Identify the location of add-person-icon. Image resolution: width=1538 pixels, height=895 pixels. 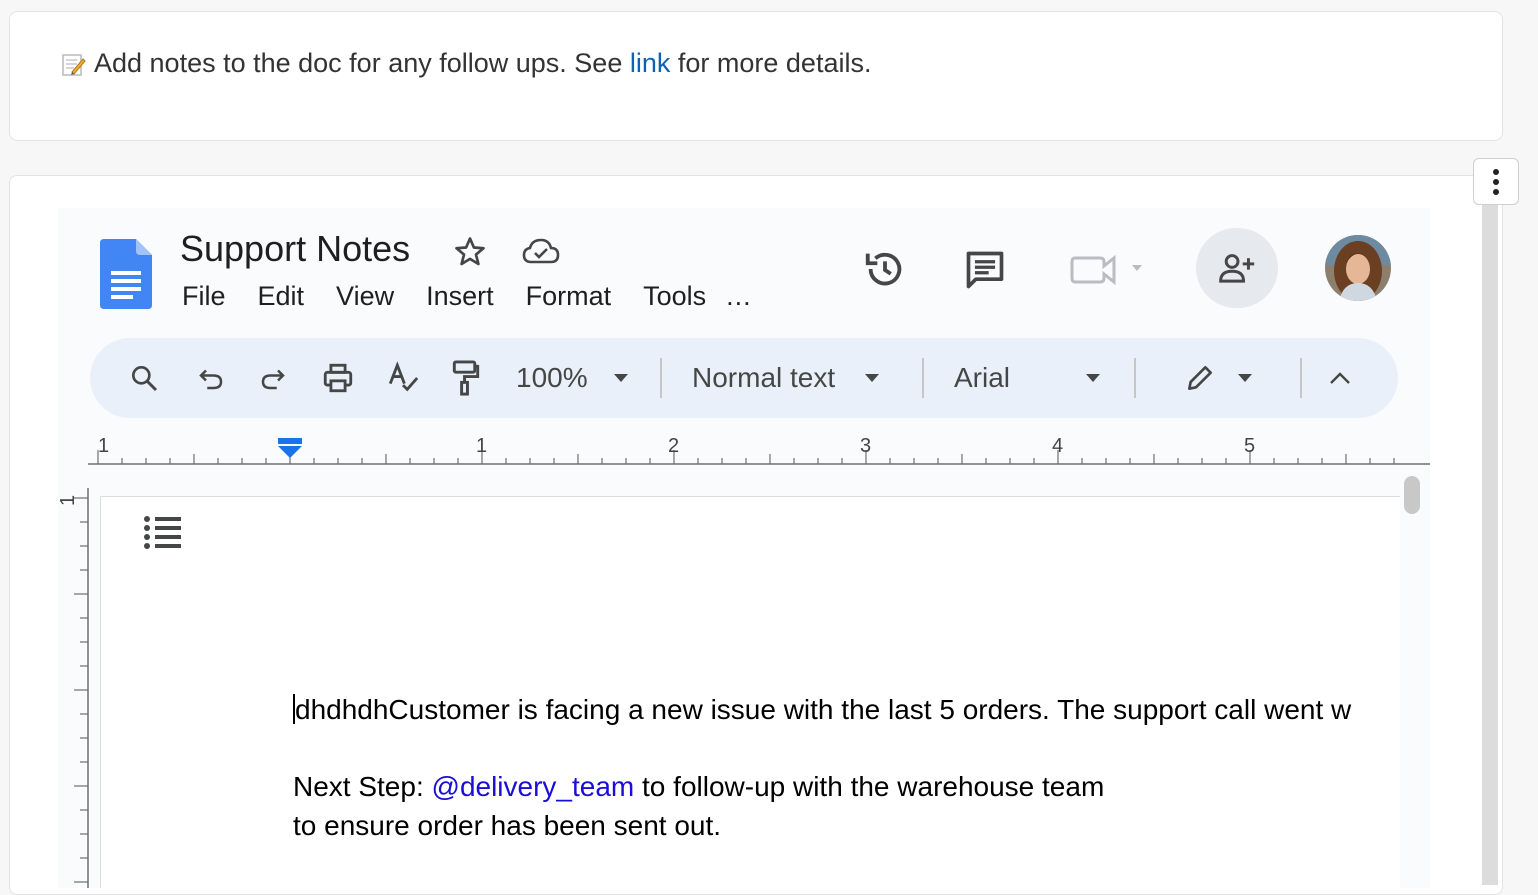
(1237, 268).